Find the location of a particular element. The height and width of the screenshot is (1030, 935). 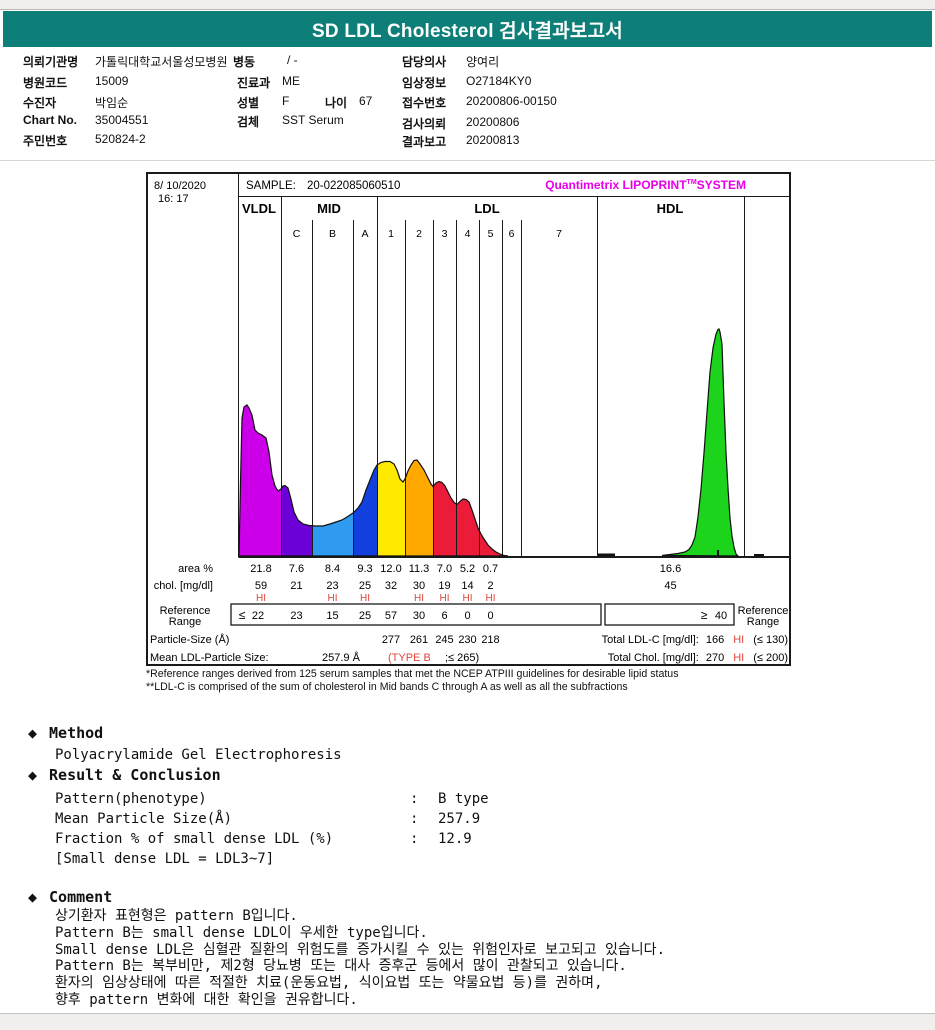

chol-row-label: chol. [mg/dl] is located at coordinates (183, 586).